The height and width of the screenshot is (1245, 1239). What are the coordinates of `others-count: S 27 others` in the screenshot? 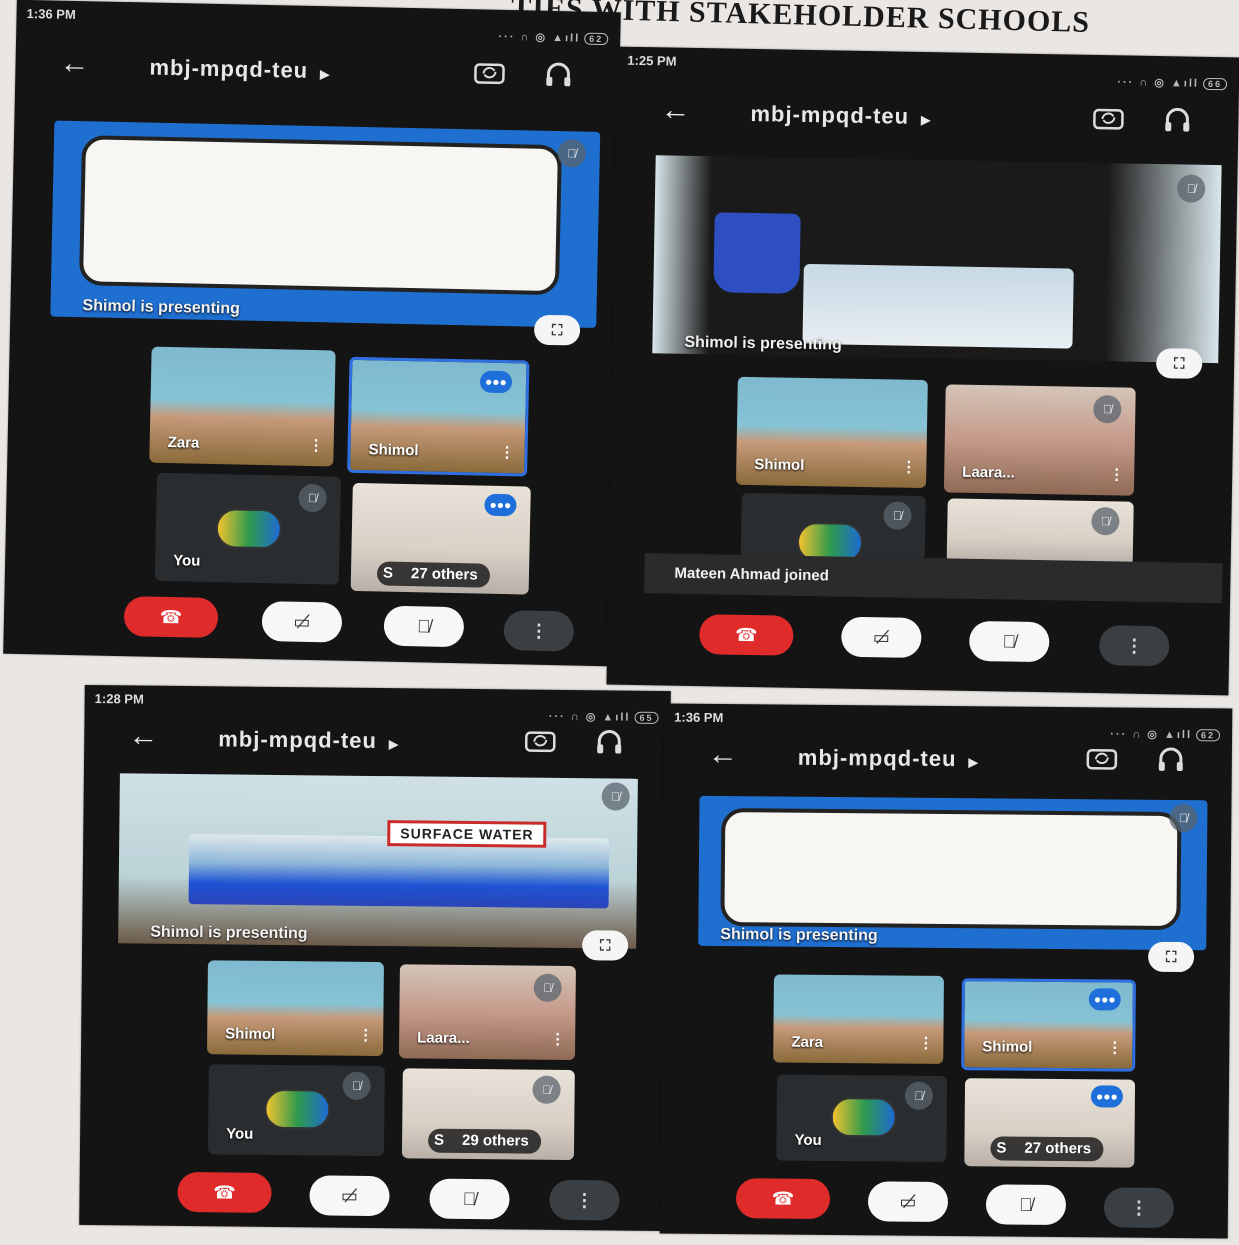 It's located at (1047, 1149).